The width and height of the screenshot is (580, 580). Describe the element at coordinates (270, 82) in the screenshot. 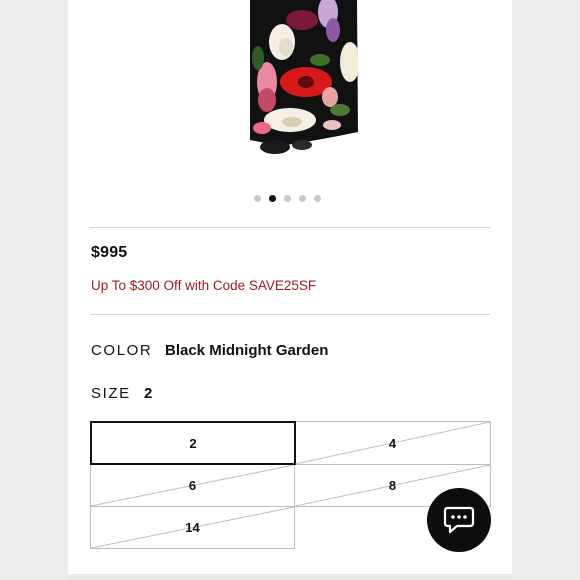

I see `product-image` at that location.